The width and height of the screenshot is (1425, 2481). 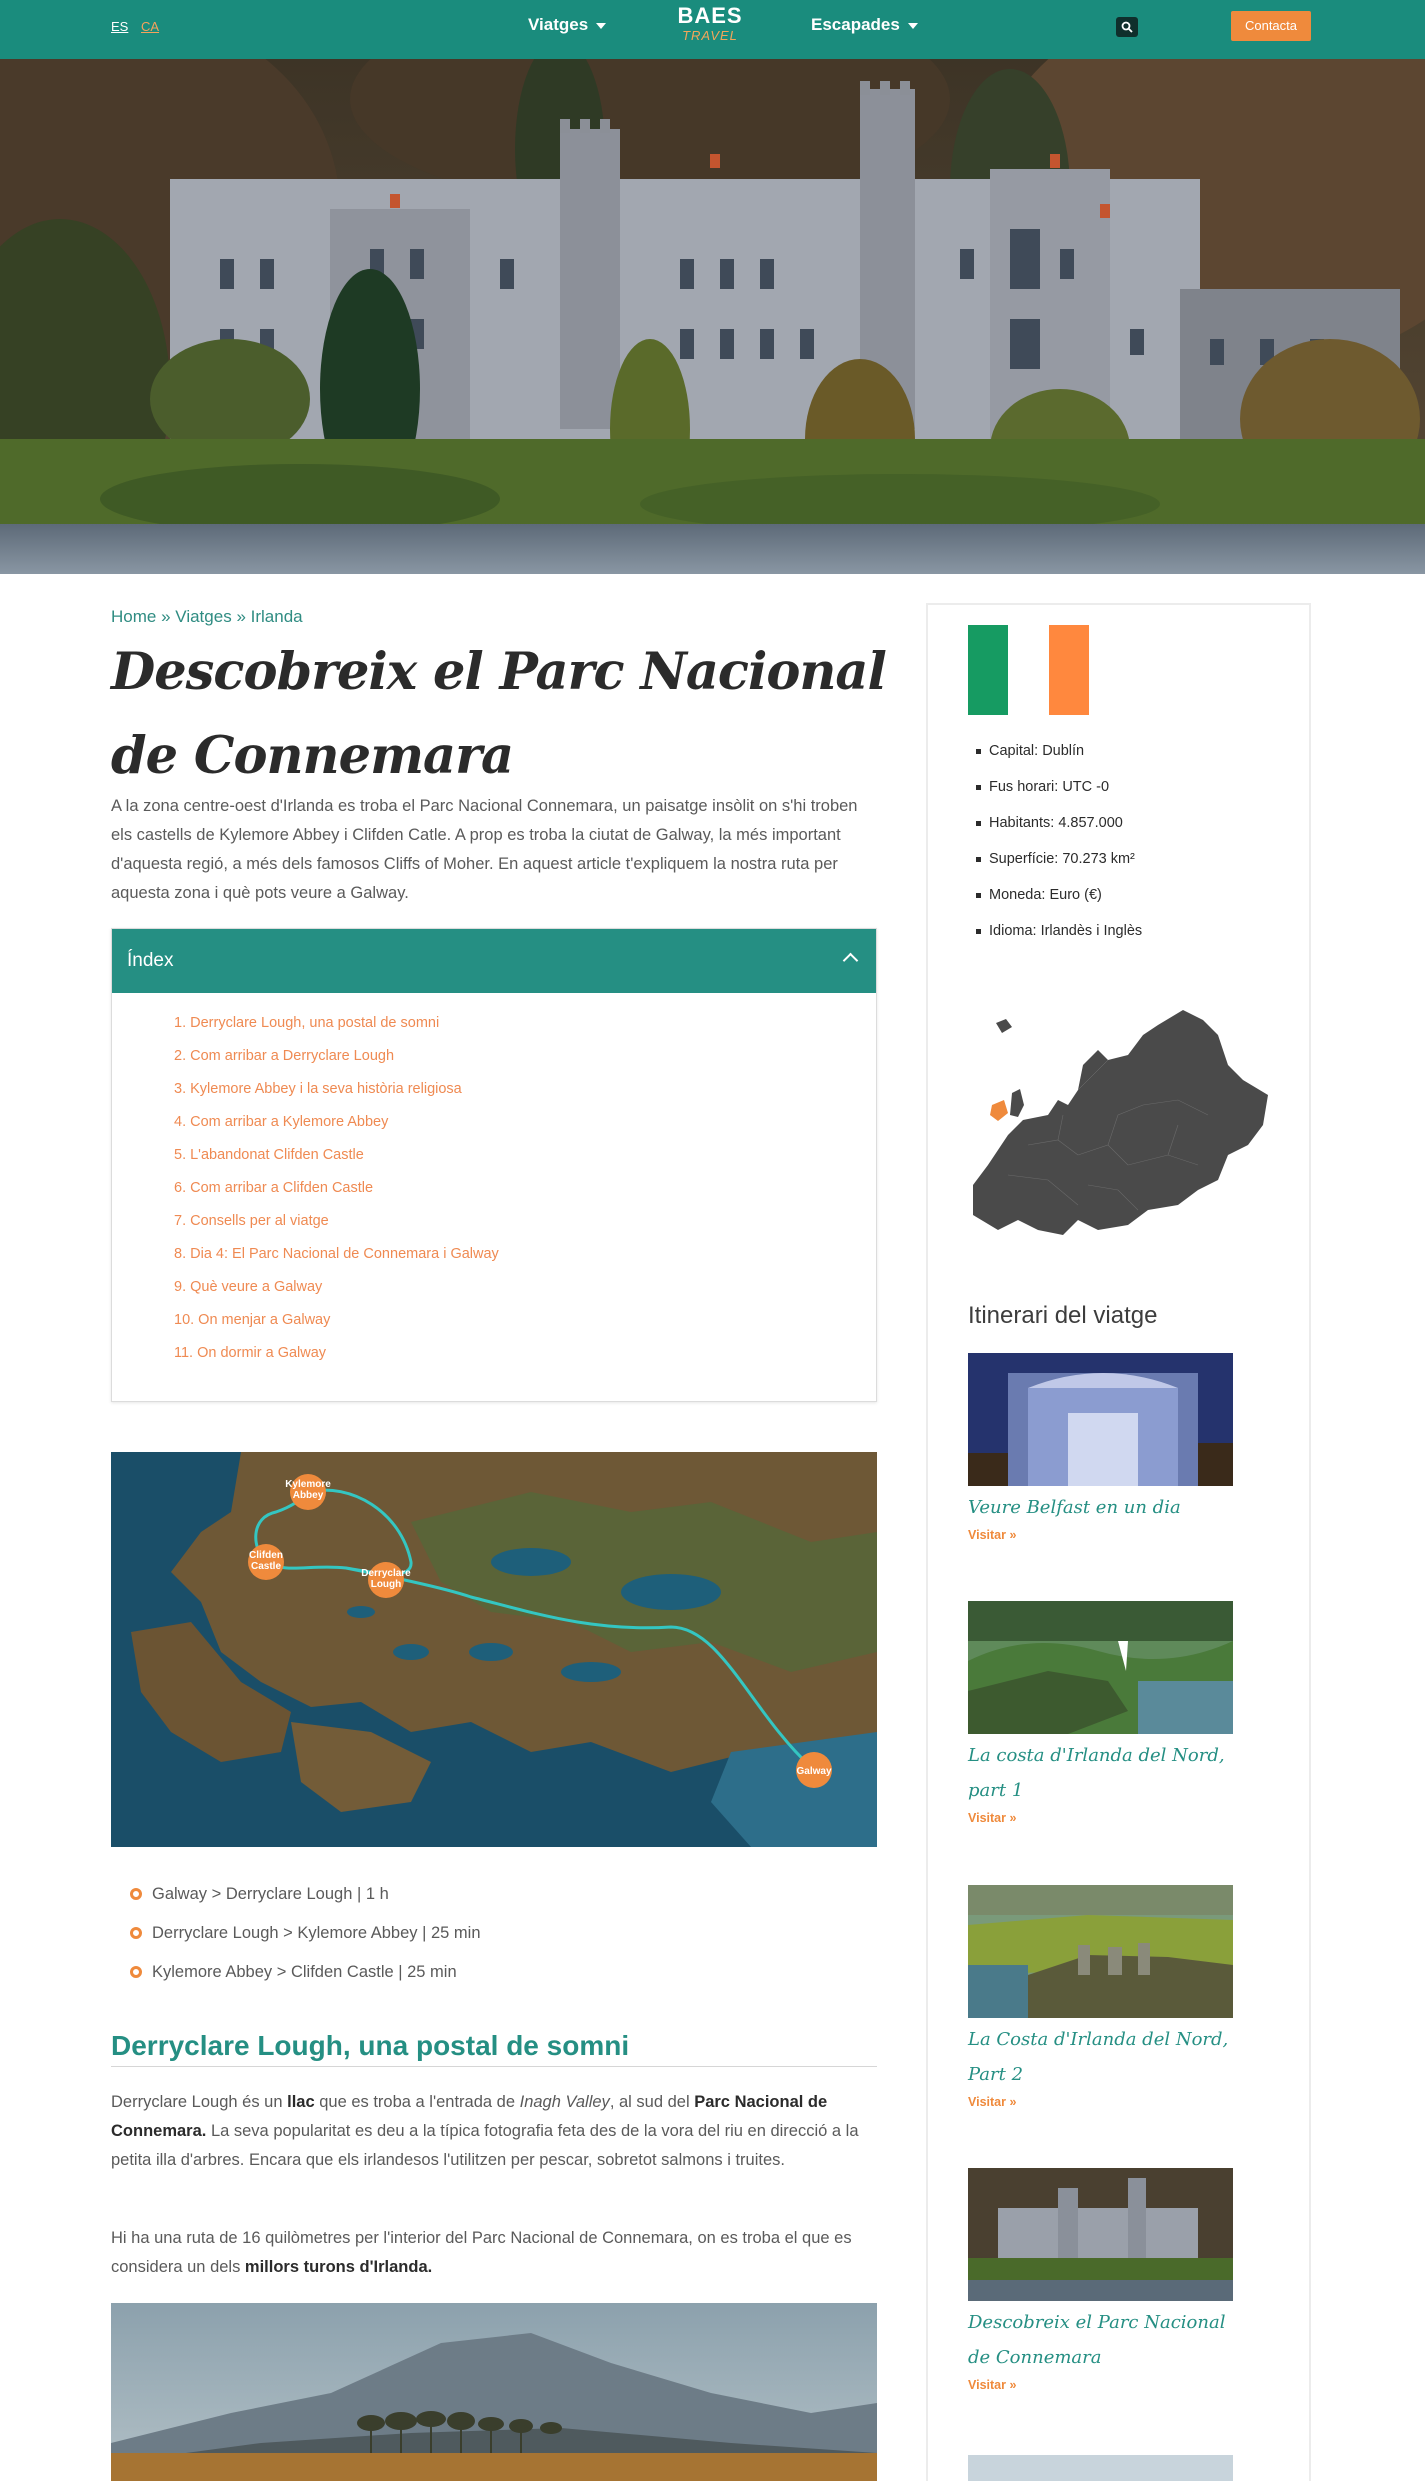 What do you see at coordinates (386, 1573) in the screenshot?
I see `map-label-derryclare-line1: Derryclare` at bounding box center [386, 1573].